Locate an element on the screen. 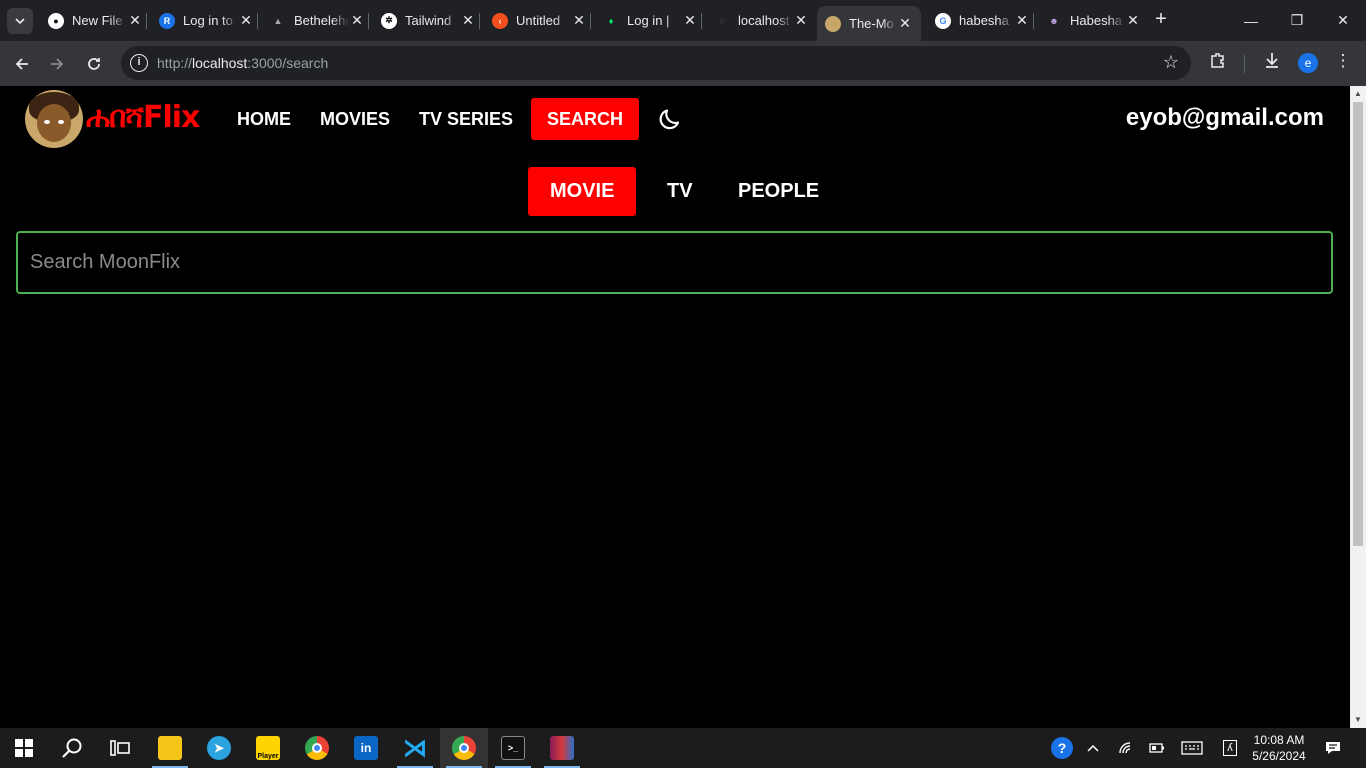 The width and height of the screenshot is (1366, 768). taskbar-terminal: >_ is located at coordinates (513, 748).